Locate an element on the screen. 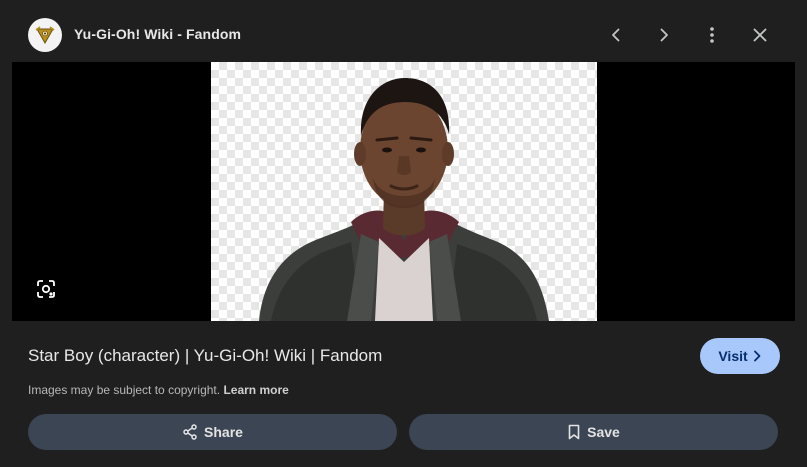 The image size is (807, 467). next-button is located at coordinates (664, 35).